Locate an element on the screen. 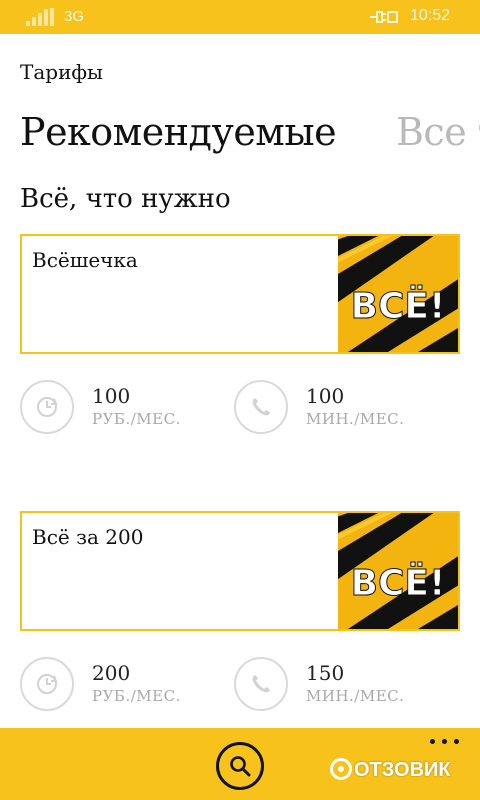 This screenshot has width=480, height=800. tariff-card-vseshechka: Всёшечка ВСЁ! is located at coordinates (240, 294).